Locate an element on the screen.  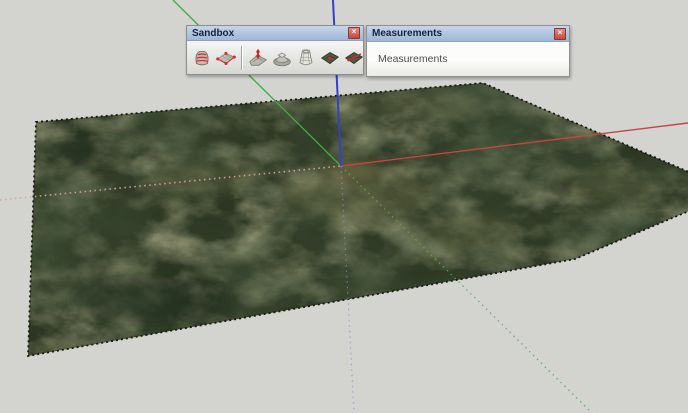
measurements-body: Measurements is located at coordinates (468, 59).